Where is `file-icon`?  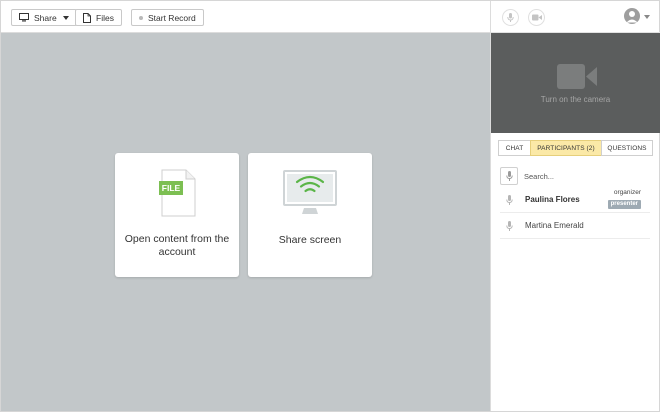
file-icon is located at coordinates (87, 17).